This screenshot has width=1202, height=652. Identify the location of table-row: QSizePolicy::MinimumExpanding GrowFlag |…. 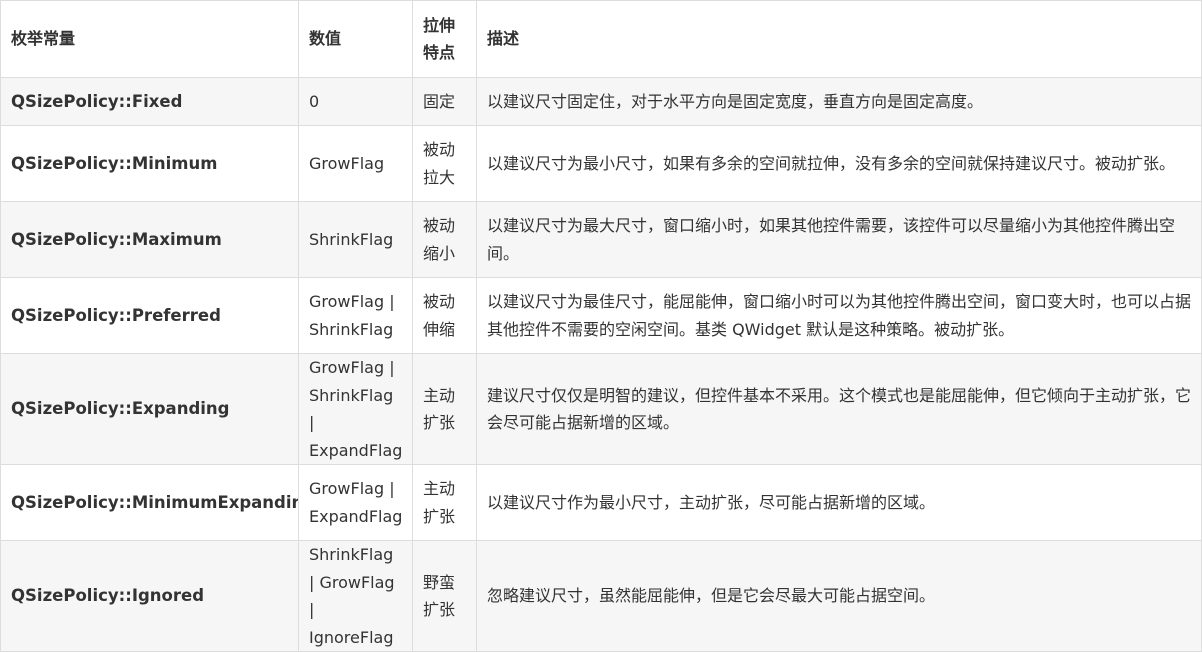
(601, 502).